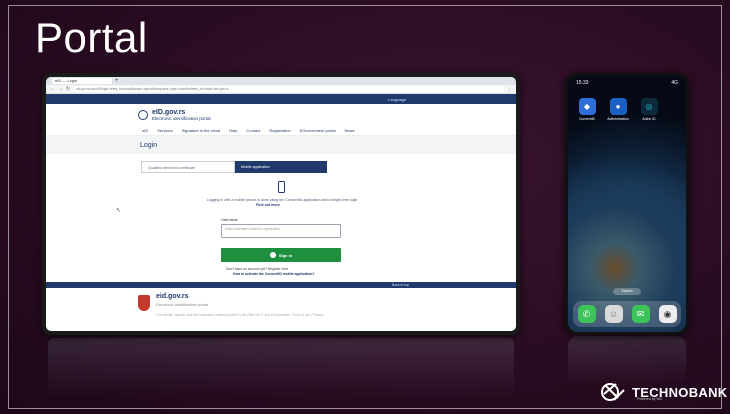 The image size is (730, 414). Describe the element at coordinates (181, 112) in the screenshot. I see `site-name: eID.gov.rs` at that location.